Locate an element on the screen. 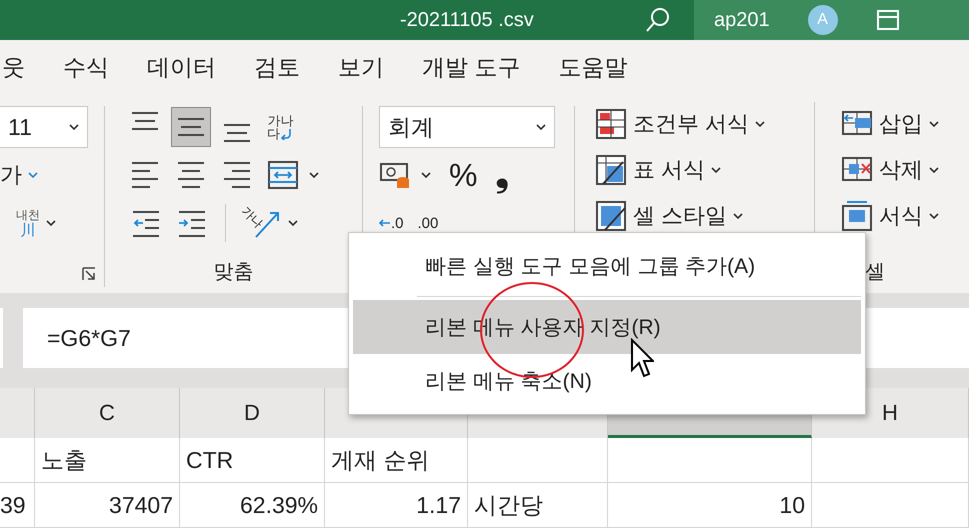 The image size is (969, 528). table-cell: 시간당 is located at coordinates (538, 505).